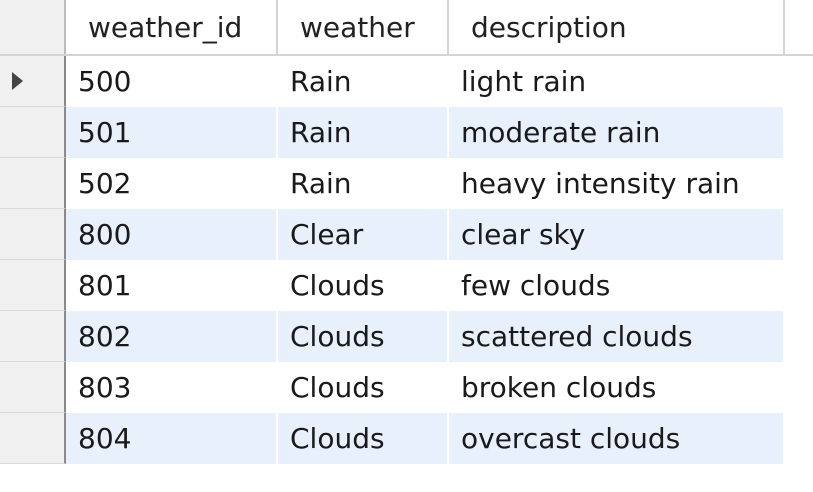  What do you see at coordinates (617, 234) in the screenshot?
I see `cell-description: clear sky` at bounding box center [617, 234].